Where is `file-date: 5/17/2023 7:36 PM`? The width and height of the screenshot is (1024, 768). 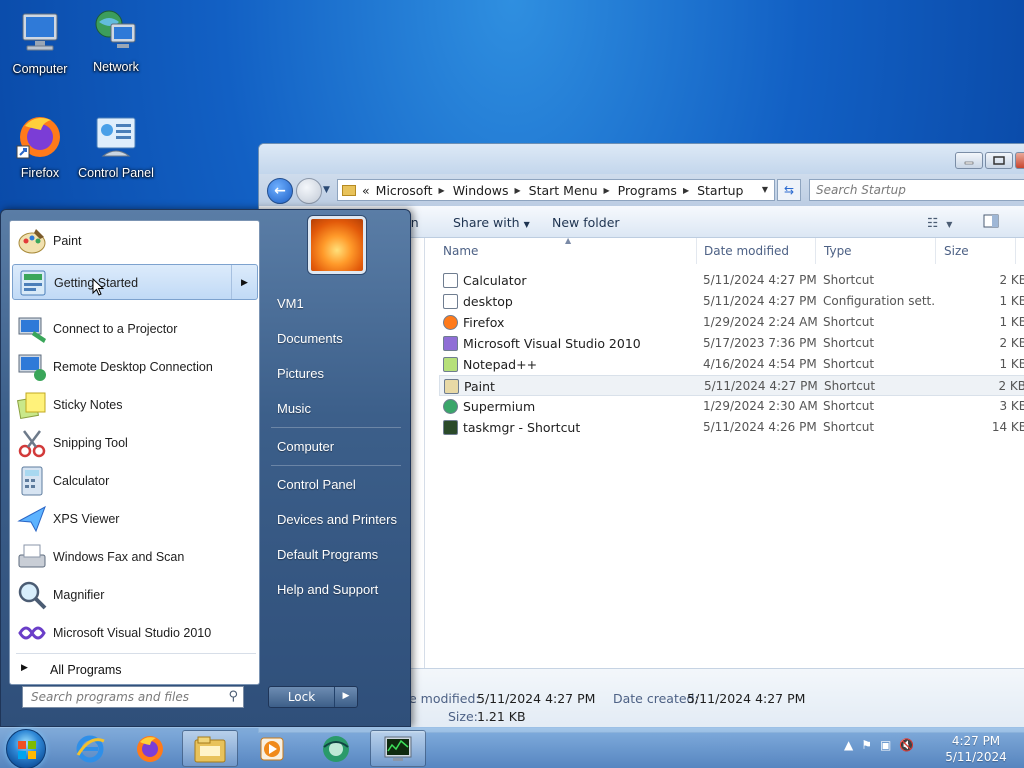 file-date: 5/17/2023 7:36 PM is located at coordinates (760, 343).